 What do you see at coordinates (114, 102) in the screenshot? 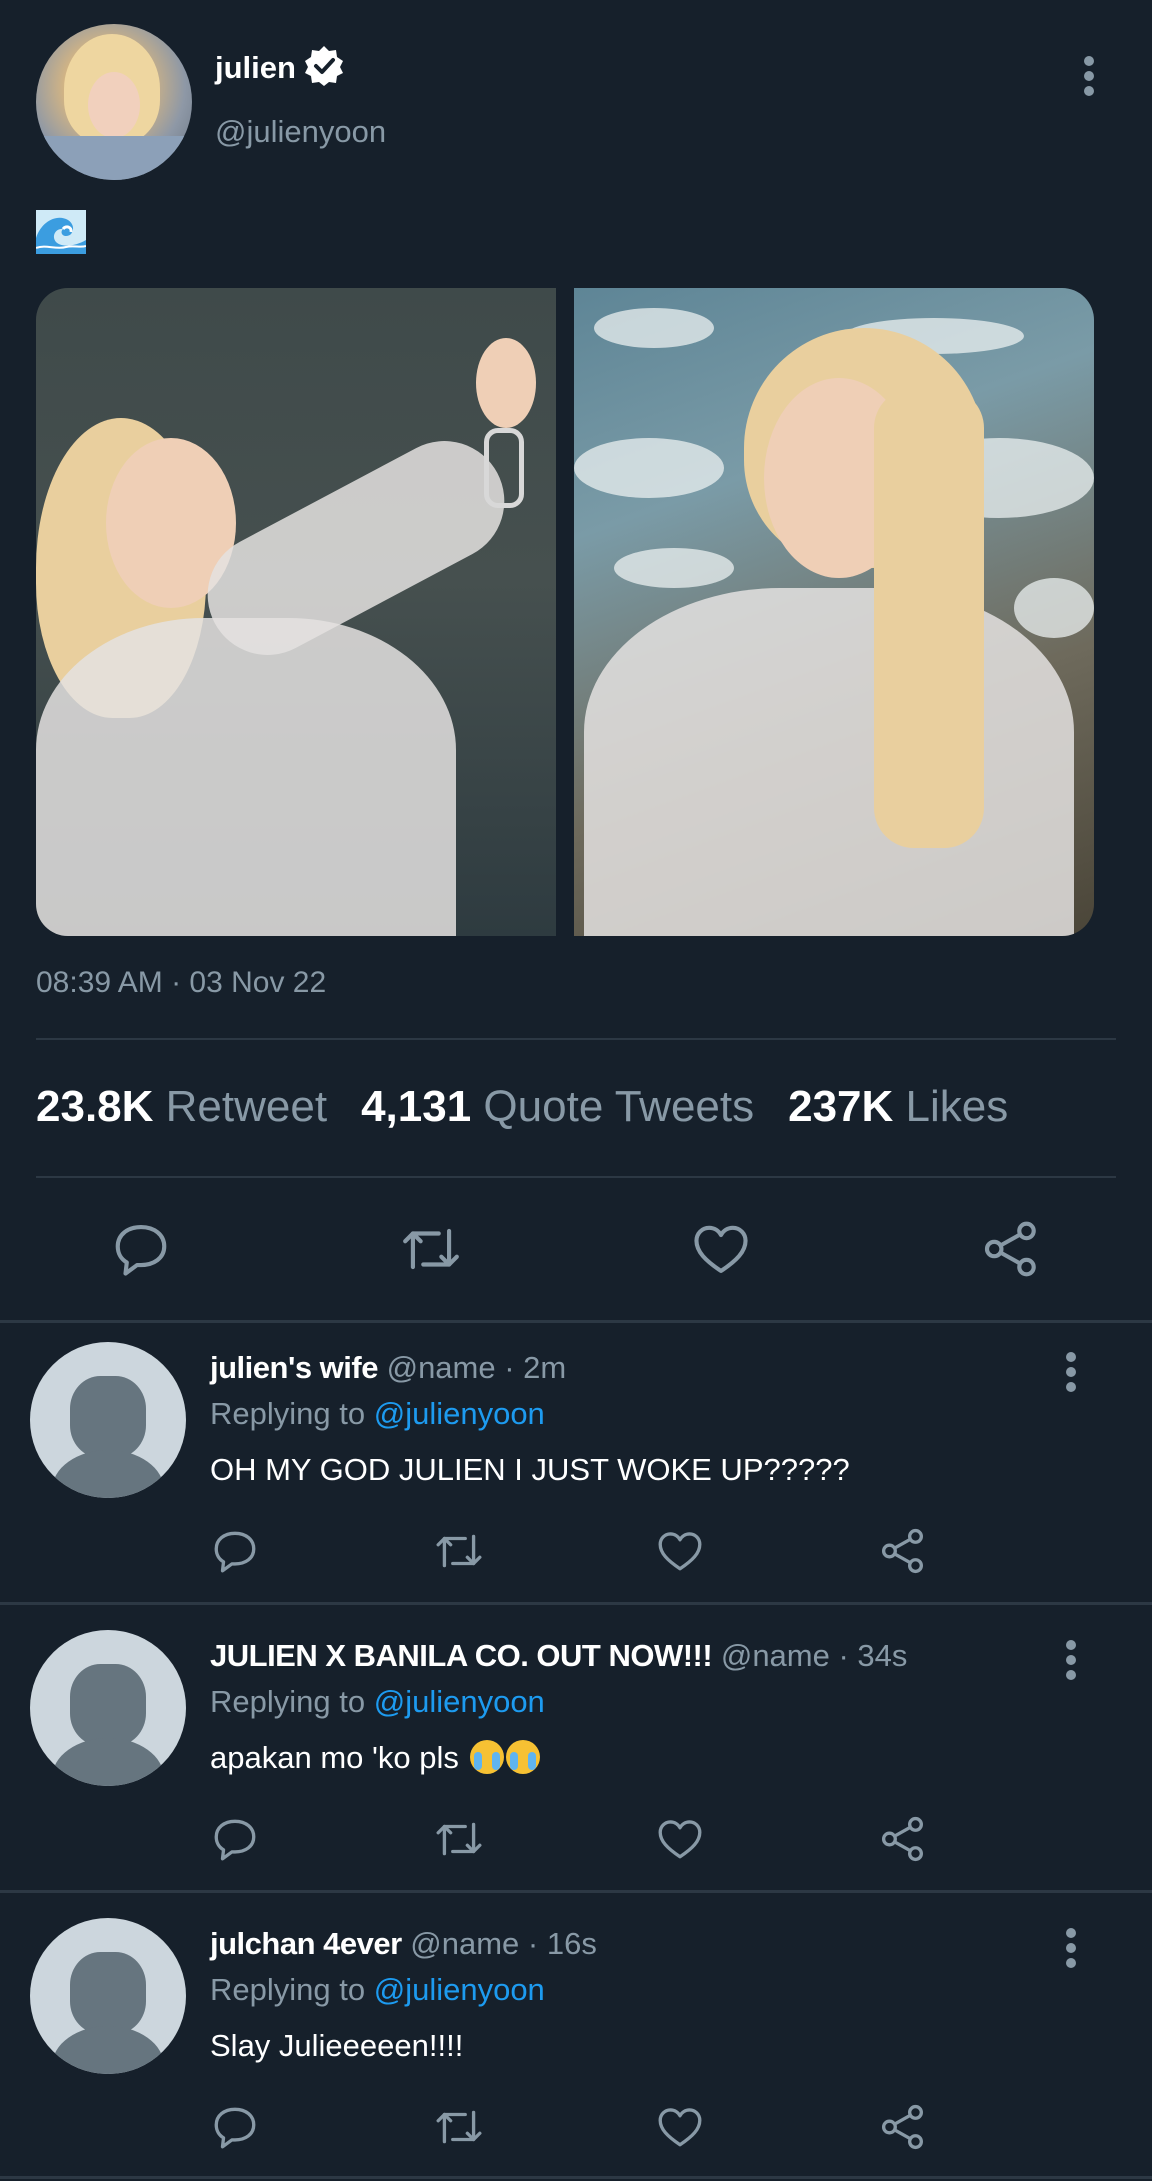
I see `author-avatar` at bounding box center [114, 102].